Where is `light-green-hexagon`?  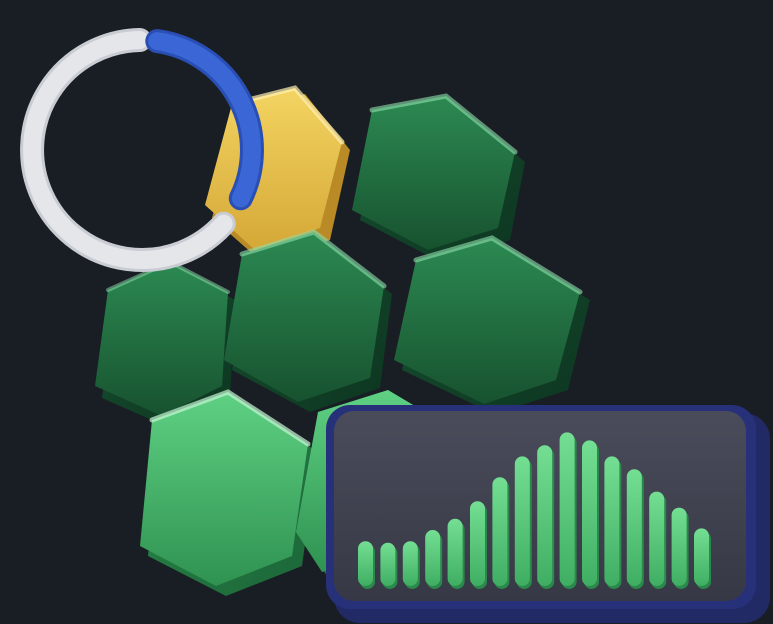
light-green-hexagon is located at coordinates (229, 492).